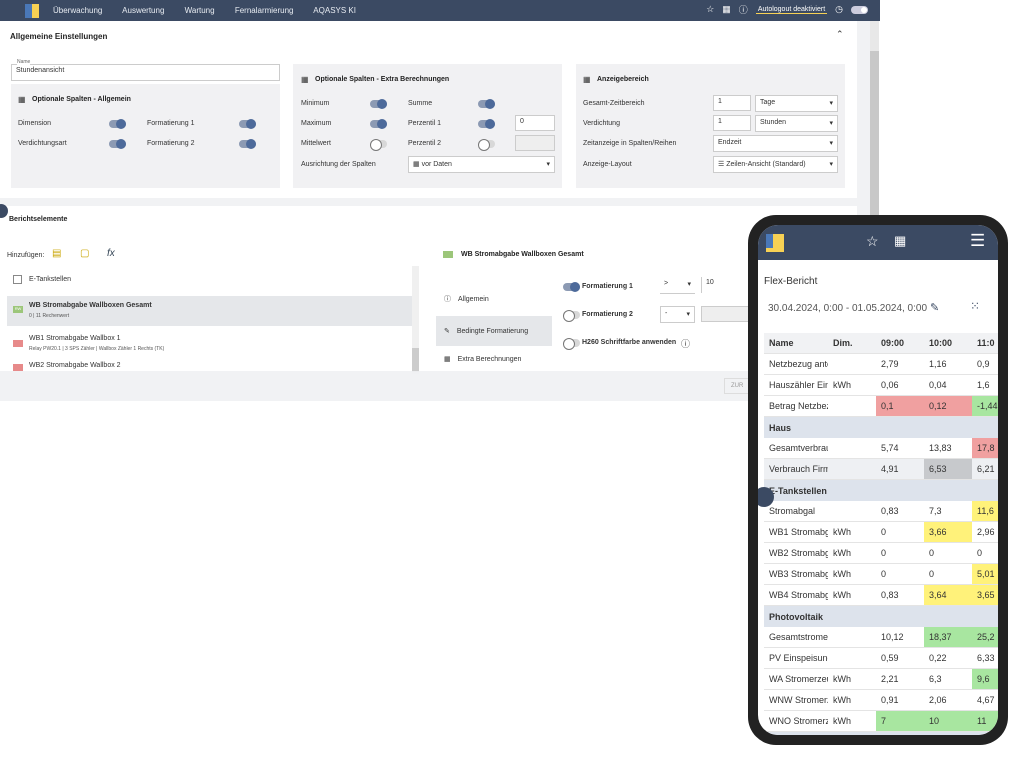 This screenshot has width=1030, height=763. What do you see at coordinates (847, 308) in the screenshot?
I see `date-range: 30.04.2024, 0:00 - 01.05.2024, 0:00` at bounding box center [847, 308].